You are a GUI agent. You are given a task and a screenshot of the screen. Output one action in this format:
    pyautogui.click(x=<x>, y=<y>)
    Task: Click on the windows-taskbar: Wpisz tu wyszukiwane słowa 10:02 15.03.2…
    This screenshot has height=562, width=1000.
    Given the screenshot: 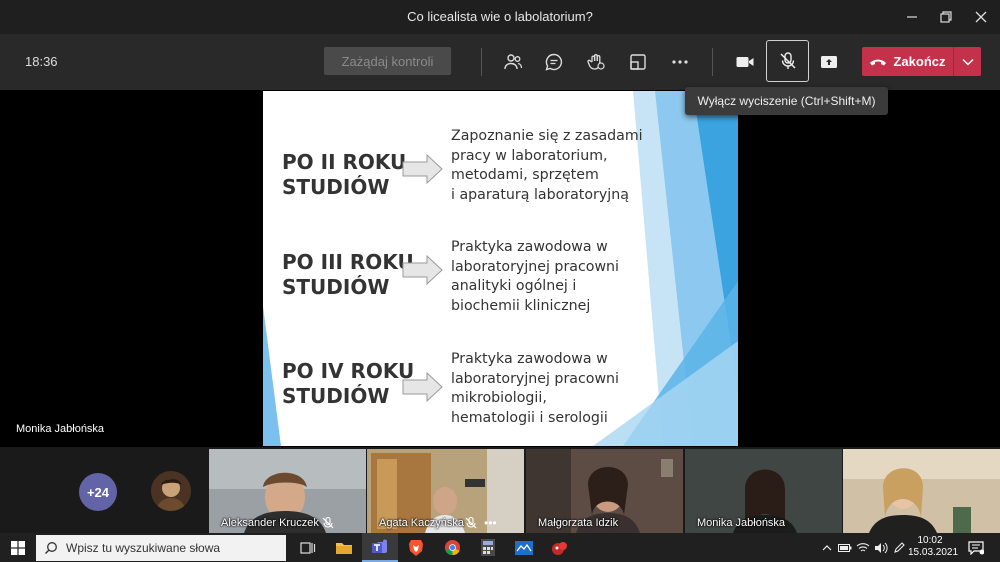 What is the action you would take?
    pyautogui.click(x=500, y=547)
    